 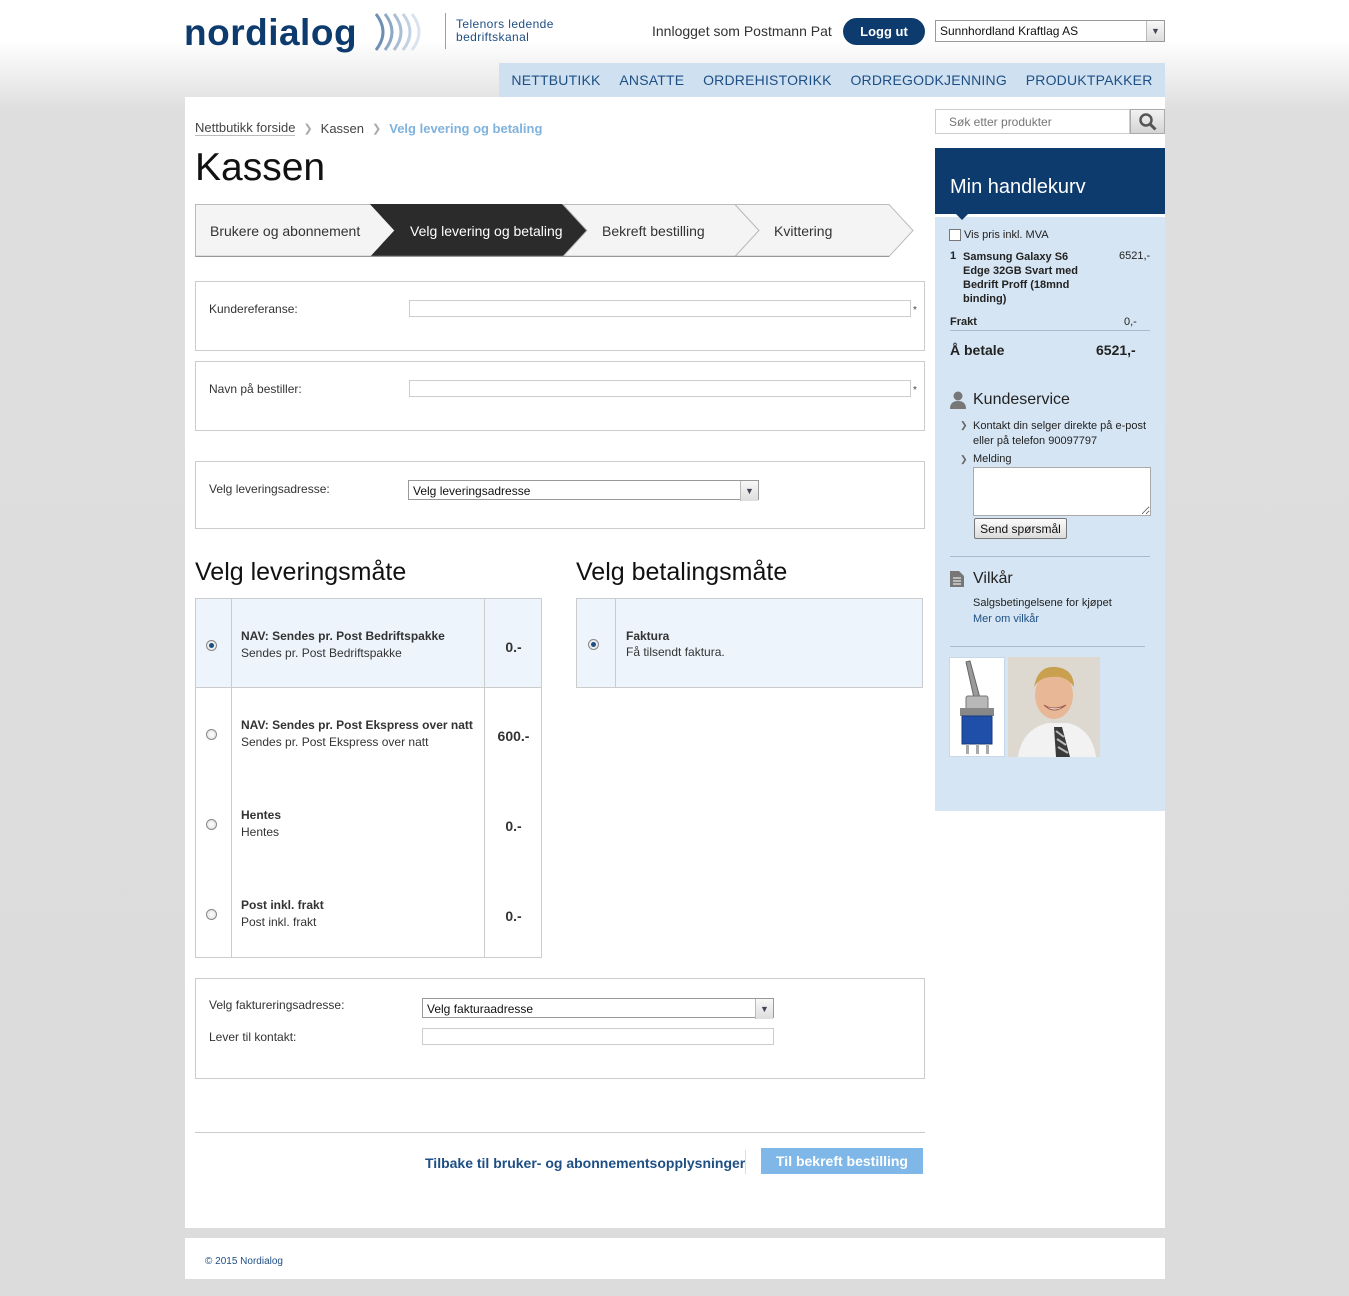 What do you see at coordinates (357, 725) in the screenshot?
I see `delivery-title: NAV: Sendes pr. Post Ekspress over natt` at bounding box center [357, 725].